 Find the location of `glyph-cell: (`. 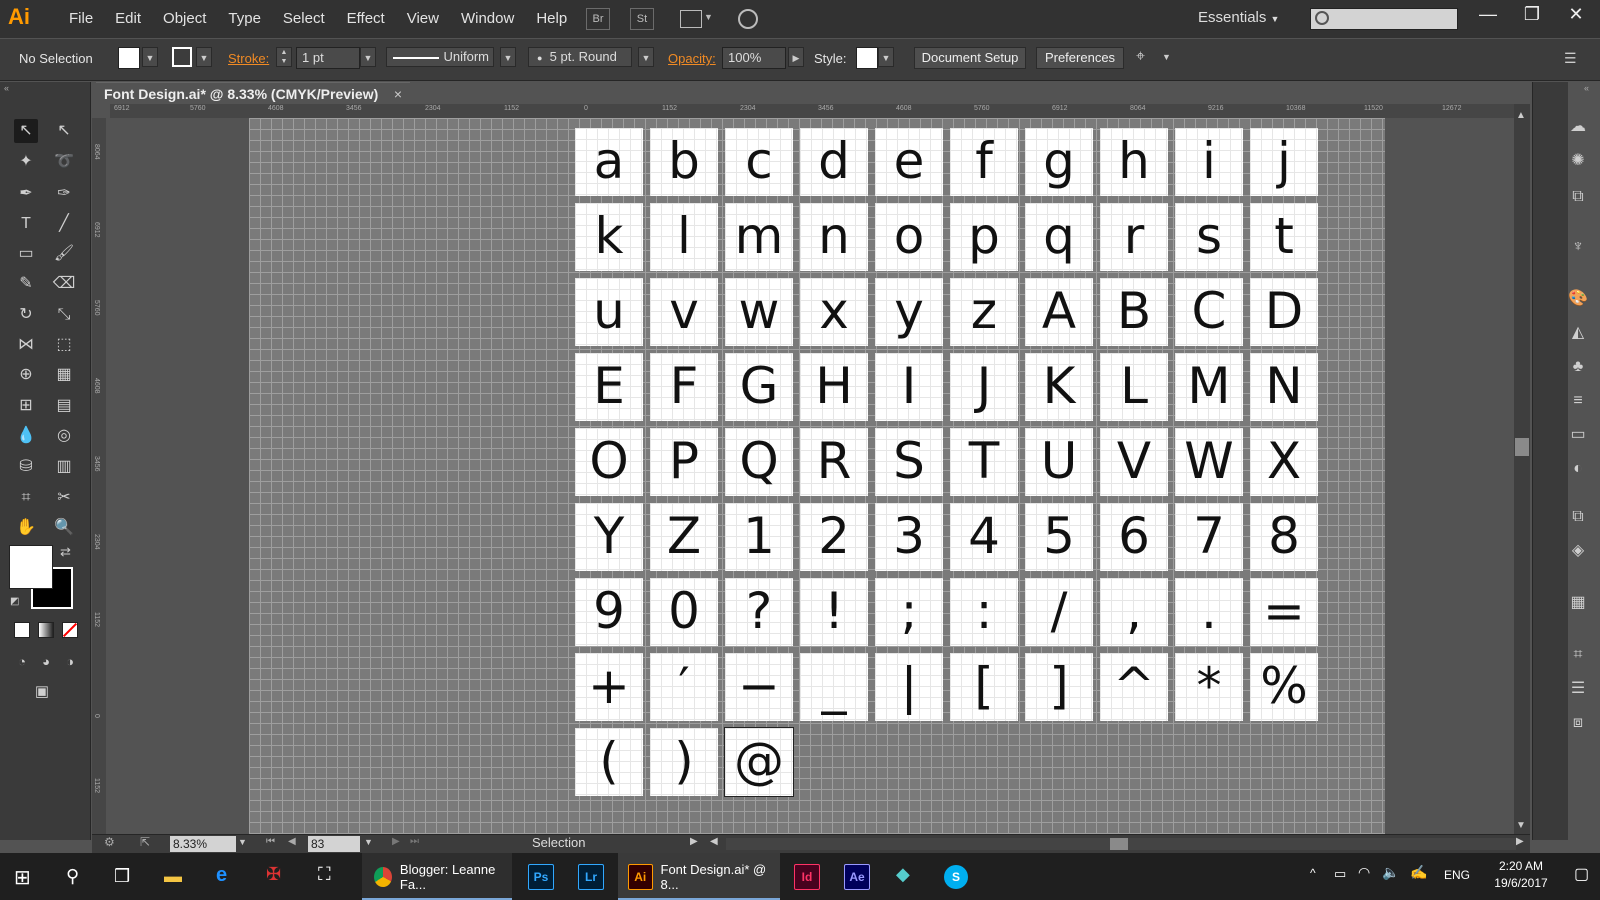

glyph-cell: ( is located at coordinates (609, 762).